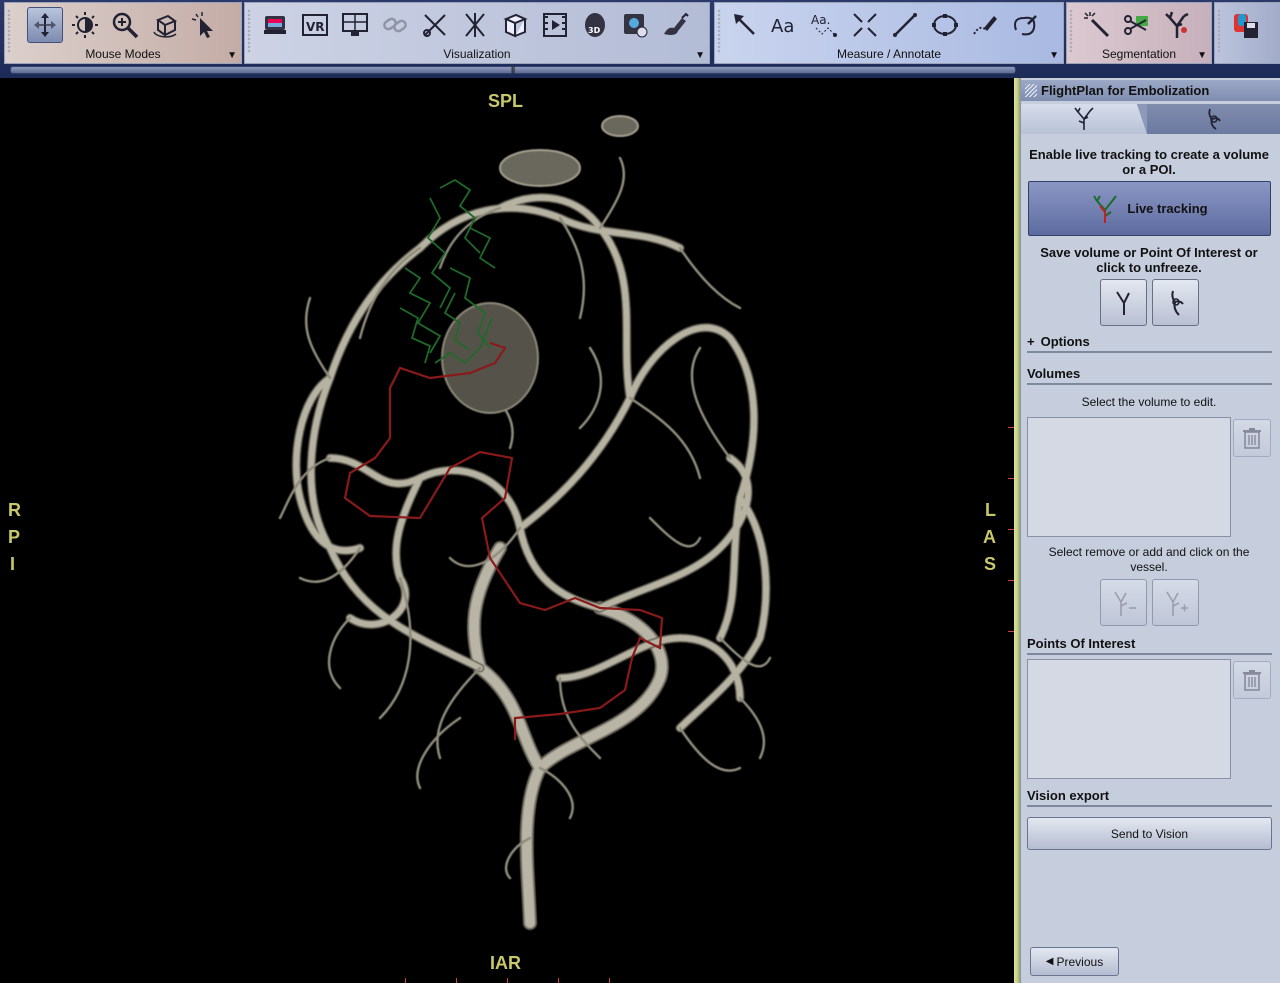 This screenshot has width=1280, height=983. What do you see at coordinates (505, 963) in the screenshot?
I see `orientation-bottom: IAR` at bounding box center [505, 963].